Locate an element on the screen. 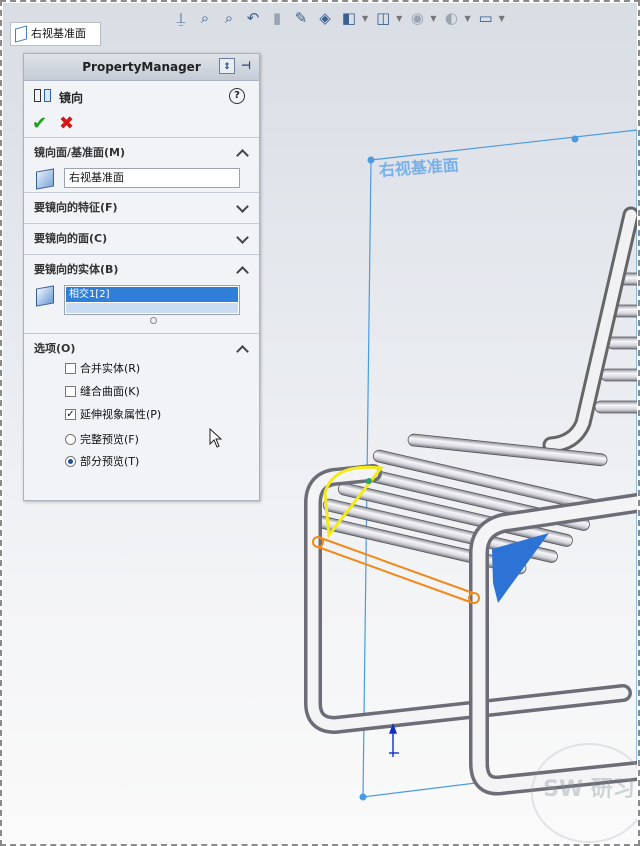 This screenshot has height=846, width=640. propagate-visual-option: ✓ 延伸视象属性(P) is located at coordinates (113, 414).